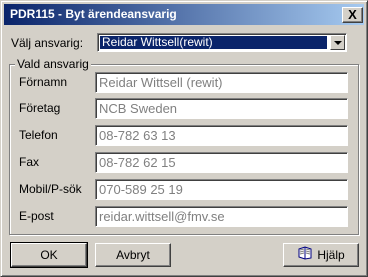  I want to click on firstname-field: Reidar Wittsell (rewit), so click(221, 82).